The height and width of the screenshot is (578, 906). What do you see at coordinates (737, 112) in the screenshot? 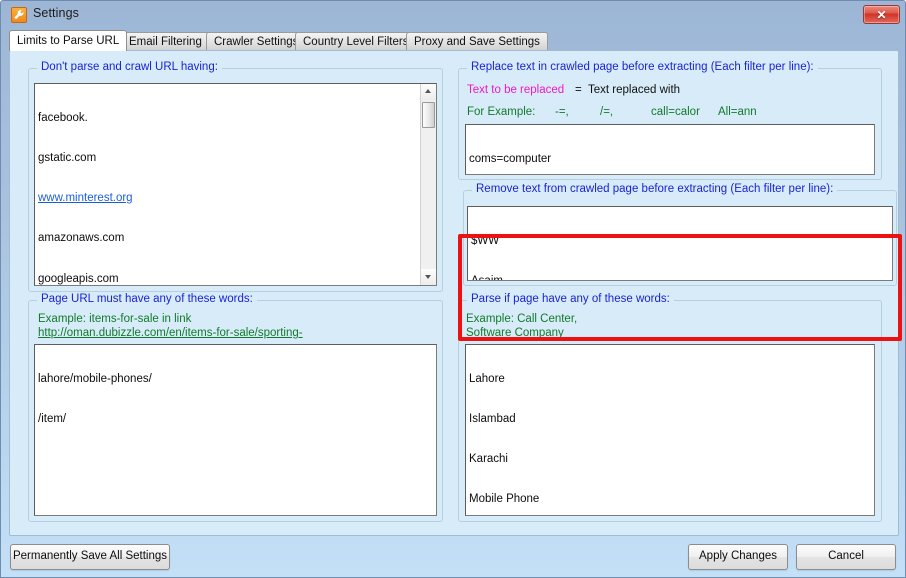
I see `replace-example-4: All=ann` at bounding box center [737, 112].